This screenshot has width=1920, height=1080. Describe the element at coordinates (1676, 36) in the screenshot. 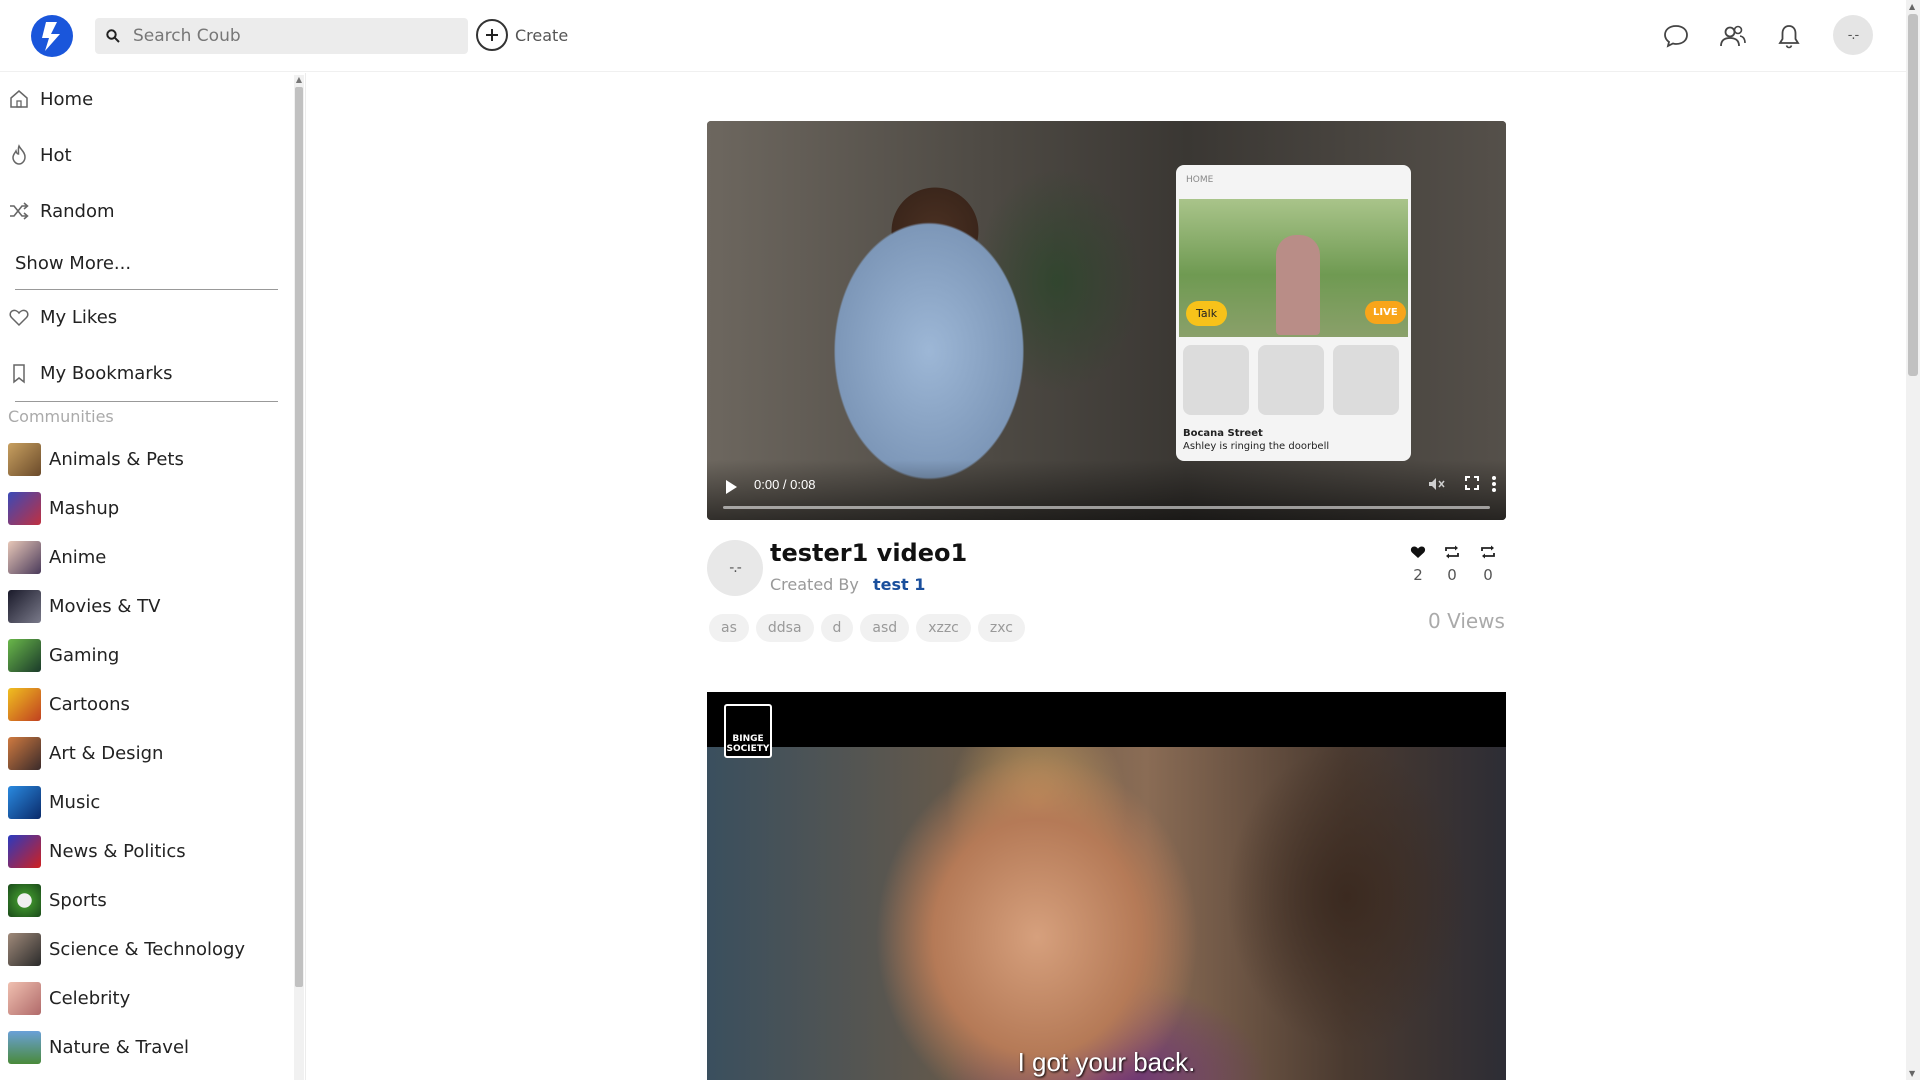

I see `chat-icon` at that location.